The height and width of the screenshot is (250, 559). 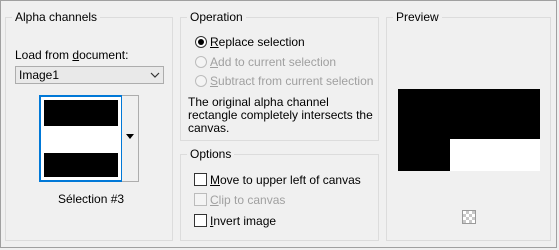 What do you see at coordinates (243, 221) in the screenshot?
I see `invert-image-label: Invert image` at bounding box center [243, 221].